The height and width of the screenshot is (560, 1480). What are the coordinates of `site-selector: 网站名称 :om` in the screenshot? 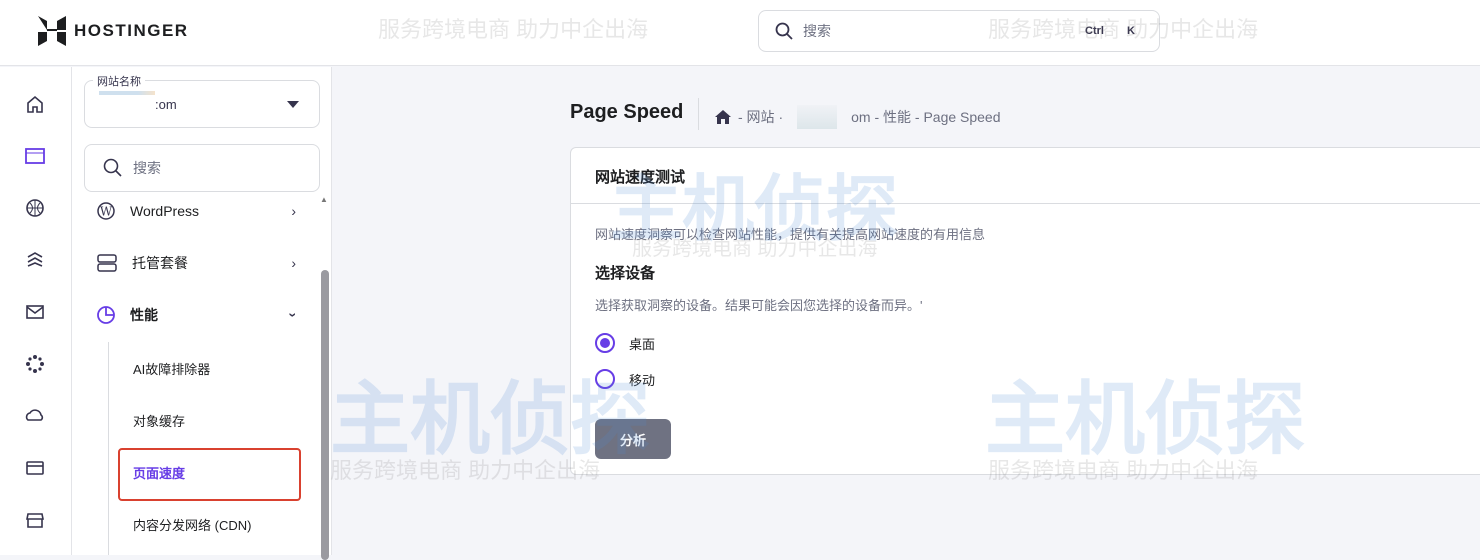 It's located at (202, 100).